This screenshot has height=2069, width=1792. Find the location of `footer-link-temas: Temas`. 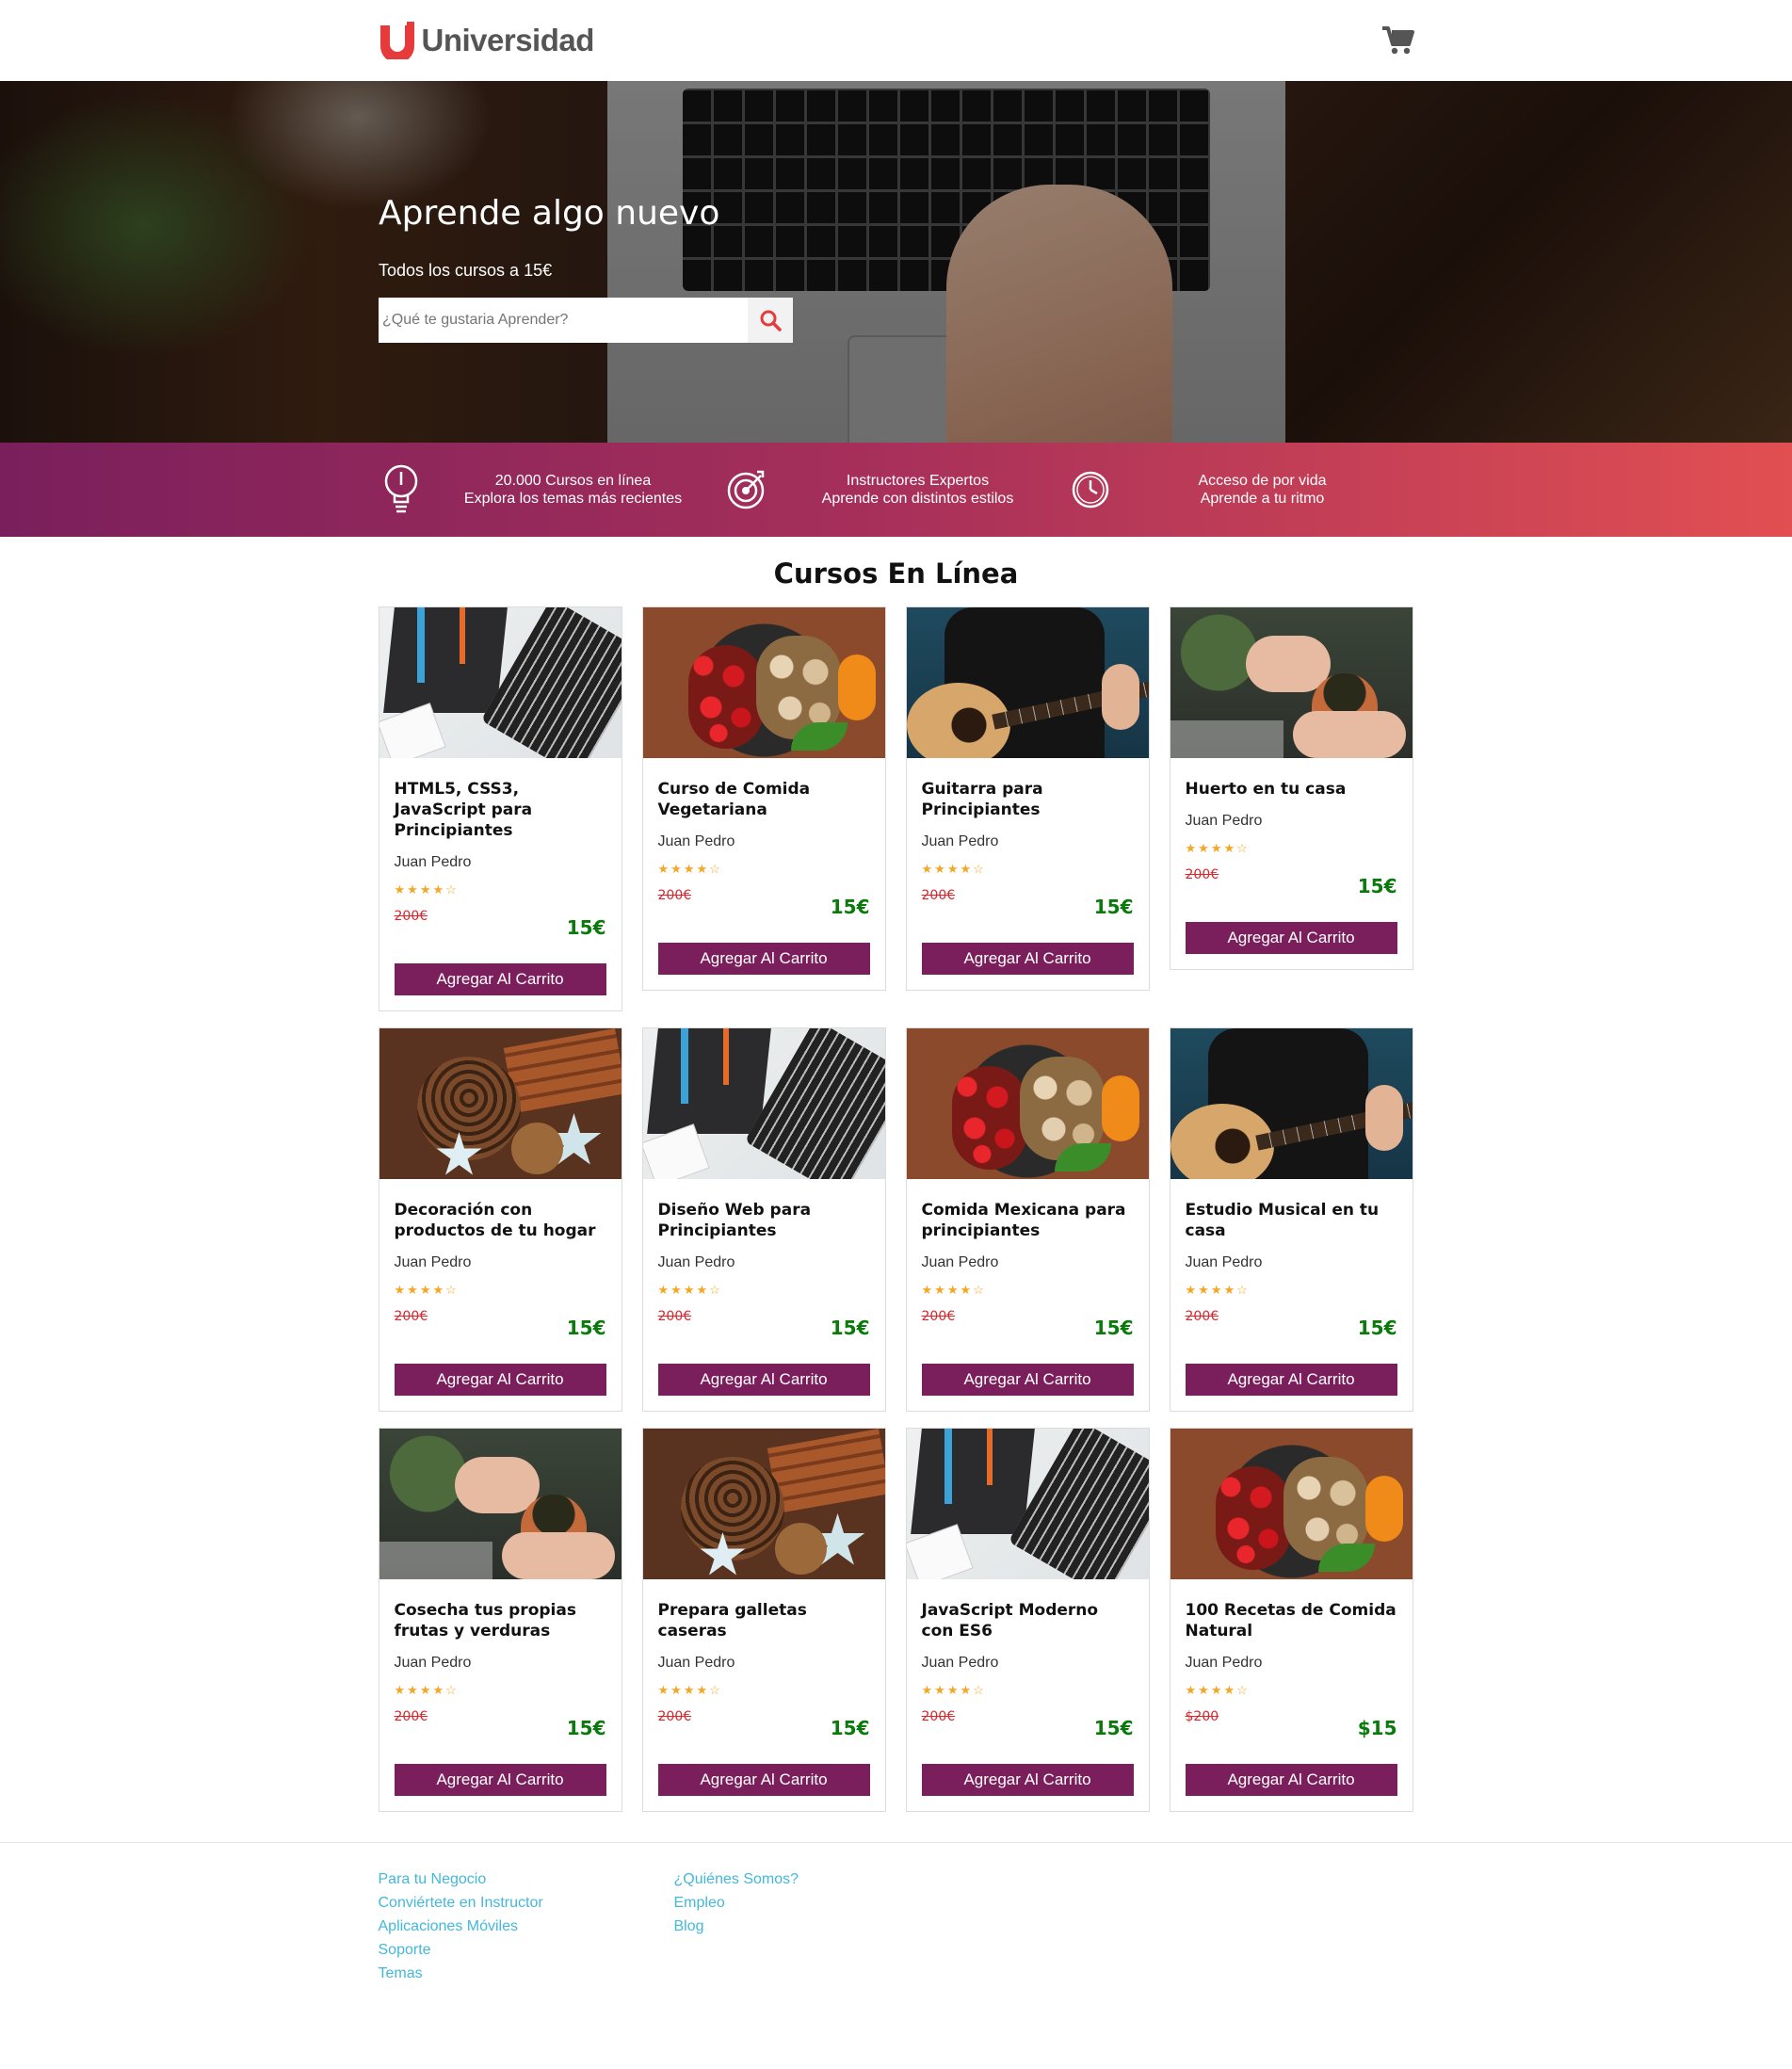

footer-link-temas: Temas is located at coordinates (526, 1974).